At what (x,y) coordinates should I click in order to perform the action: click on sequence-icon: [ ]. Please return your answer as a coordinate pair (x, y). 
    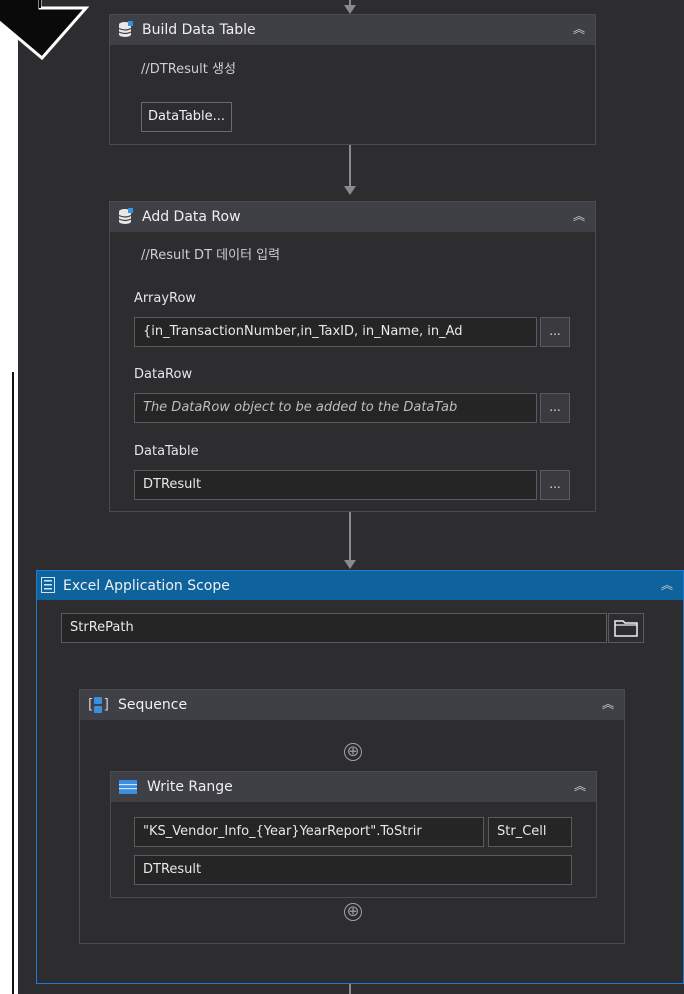
    Looking at the image, I should click on (101, 705).